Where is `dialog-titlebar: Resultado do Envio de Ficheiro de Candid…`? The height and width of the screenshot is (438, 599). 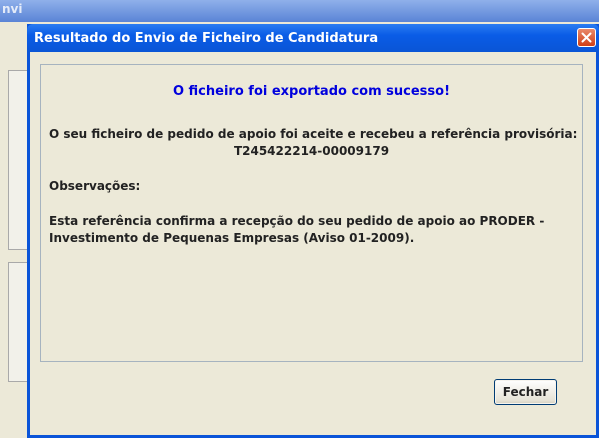
dialog-titlebar: Resultado do Envio de Ficheiro de Candid… is located at coordinates (313, 38).